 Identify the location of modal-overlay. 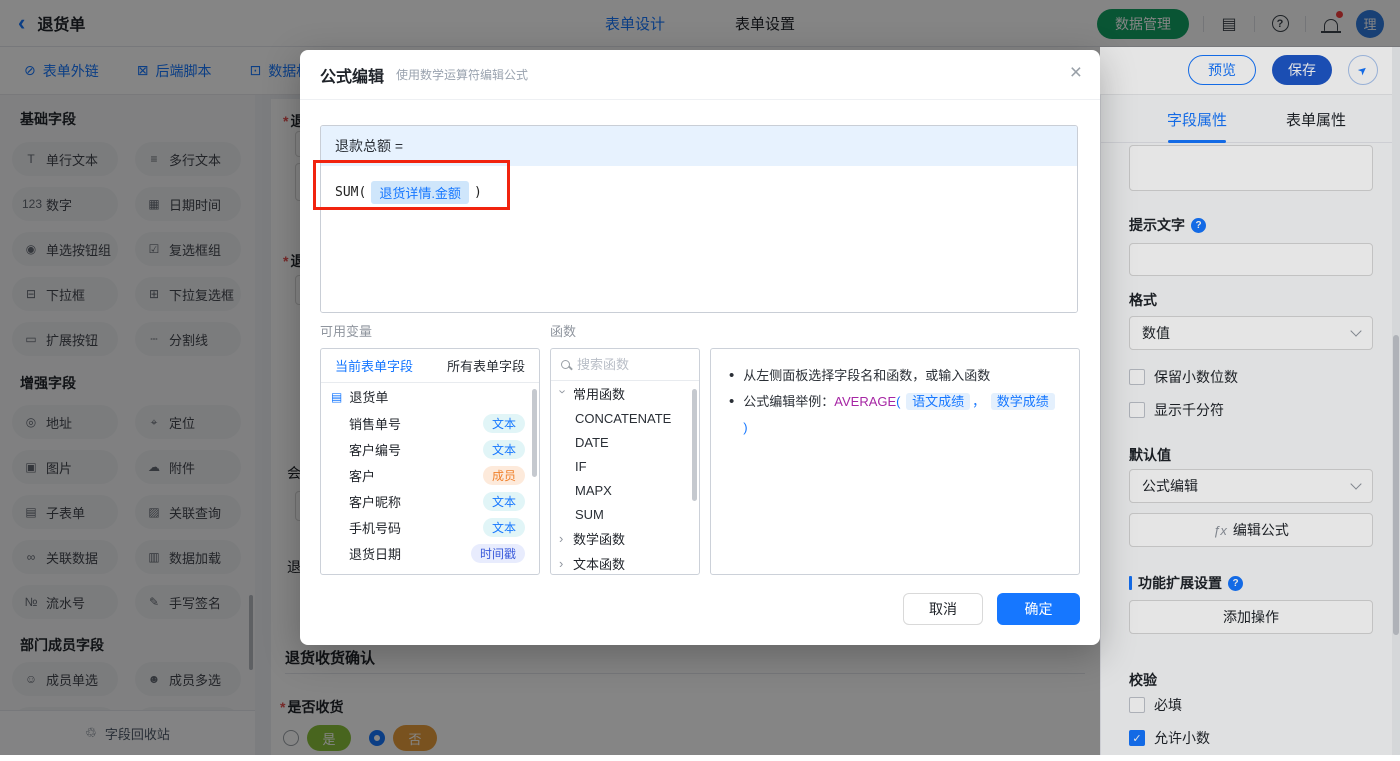
(700, 23).